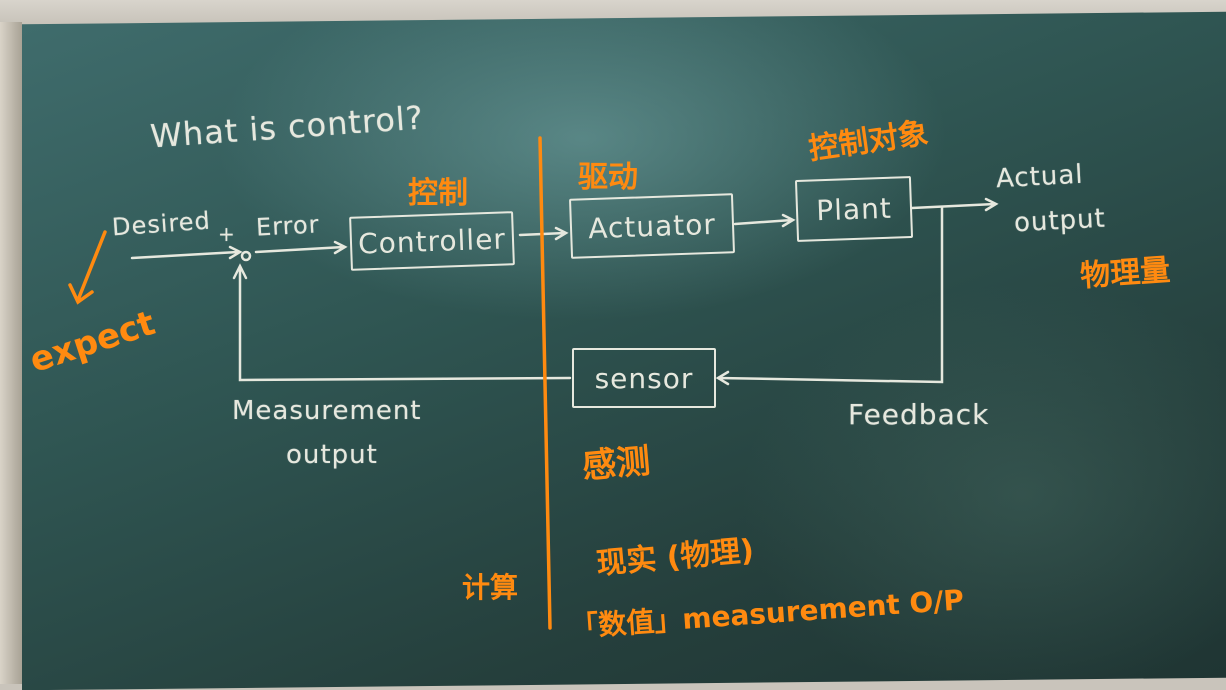 This screenshot has height=690, width=1226. I want to click on actuator-cn-annotation: 驱动, so click(608, 177).